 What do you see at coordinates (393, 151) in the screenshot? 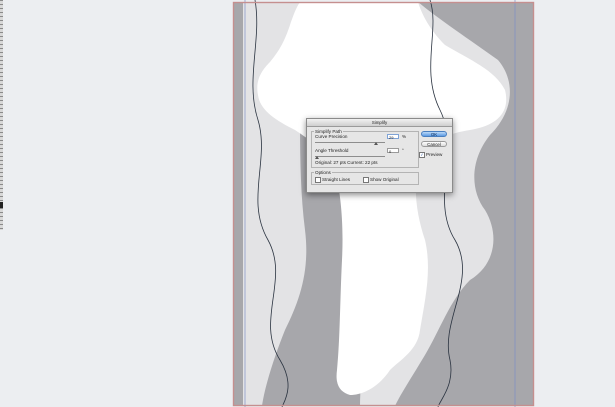
I see `angle-threshold-field: 0` at bounding box center [393, 151].